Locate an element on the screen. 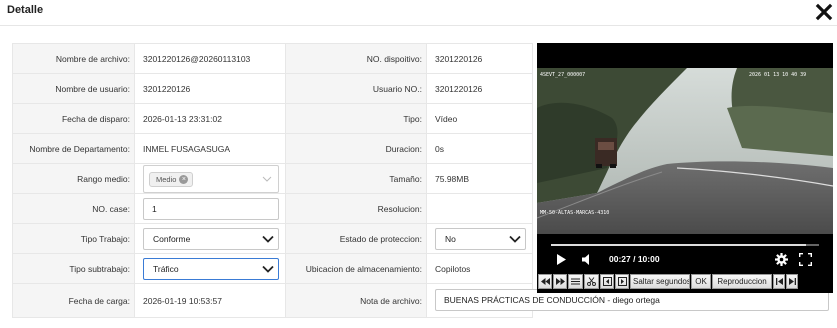 This screenshot has height=328, width=837. play-icon is located at coordinates (561, 259).